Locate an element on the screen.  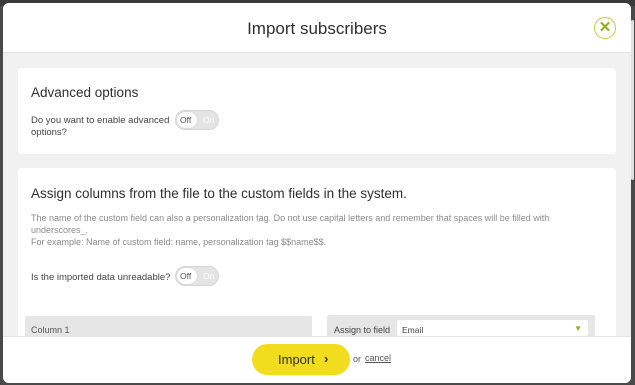
modal-title: Import subscribers is located at coordinates (317, 28).